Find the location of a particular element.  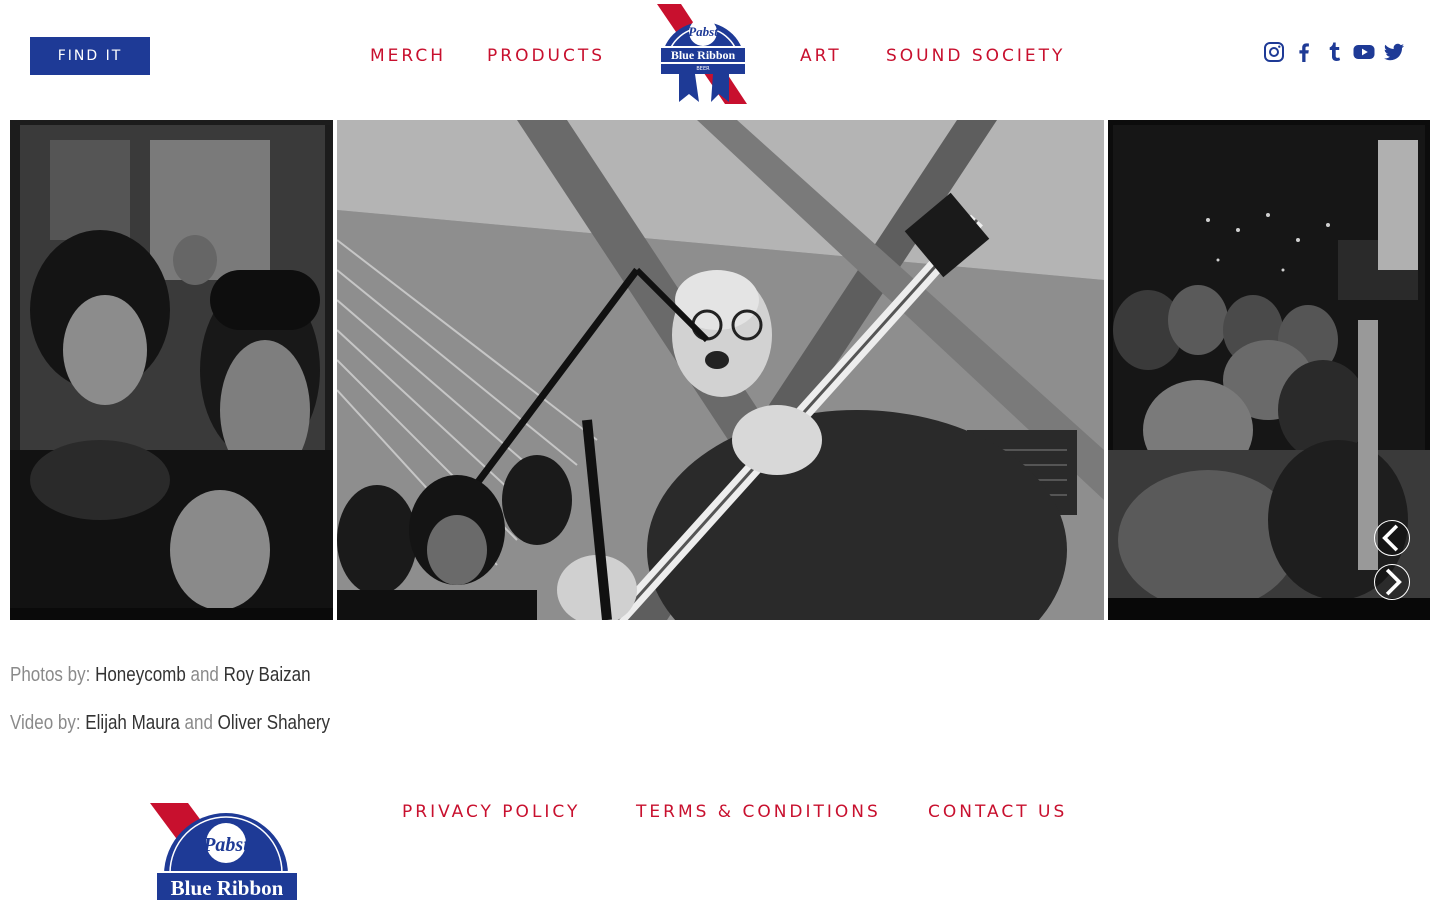

nav-products: PRODUCTS is located at coordinates (546, 56).